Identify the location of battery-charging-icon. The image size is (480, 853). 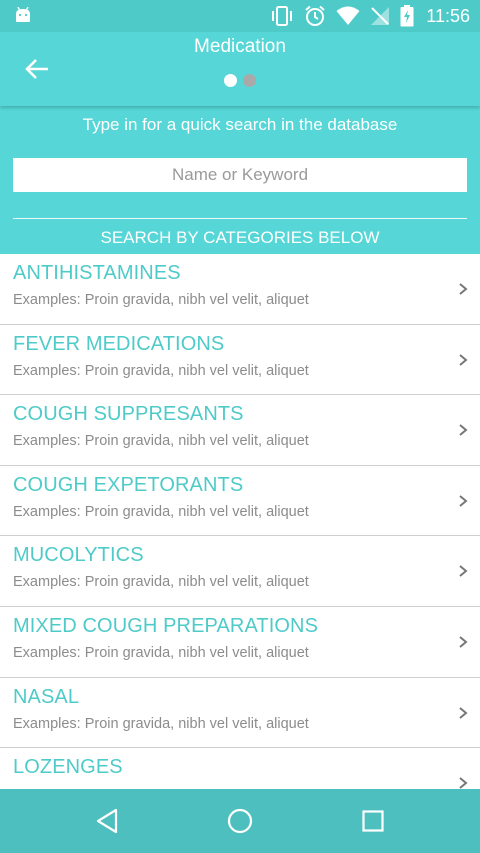
(407, 16).